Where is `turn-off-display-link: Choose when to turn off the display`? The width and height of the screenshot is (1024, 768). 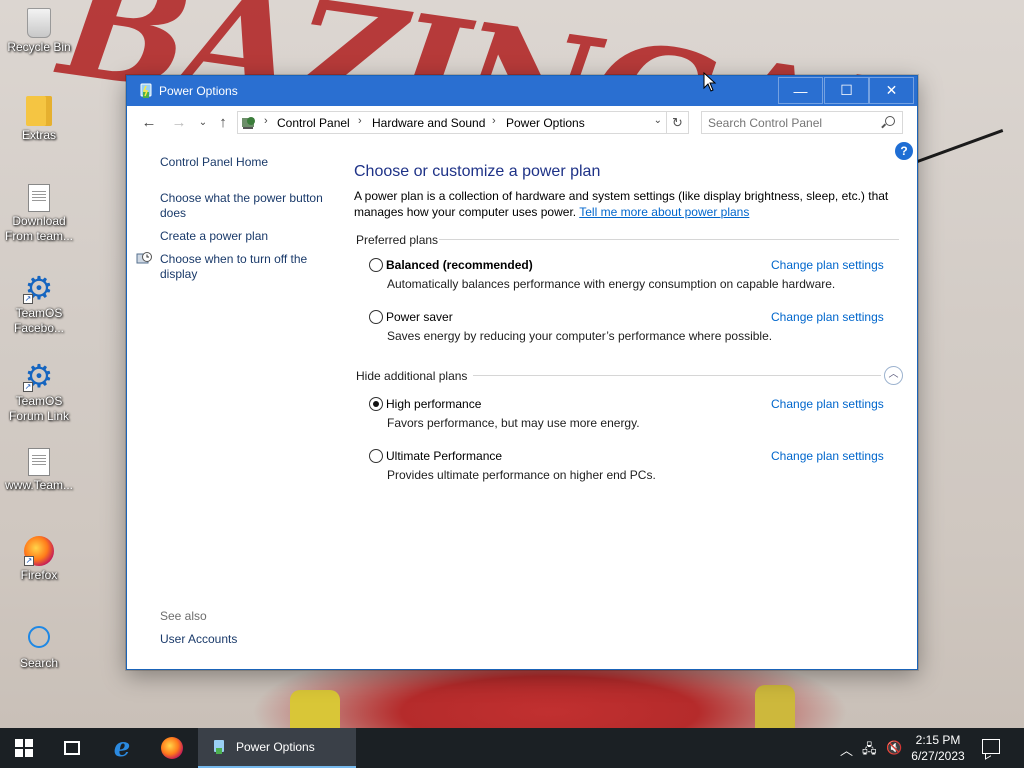
turn-off-display-link: Choose when to turn off the display is located at coordinates (245, 267).